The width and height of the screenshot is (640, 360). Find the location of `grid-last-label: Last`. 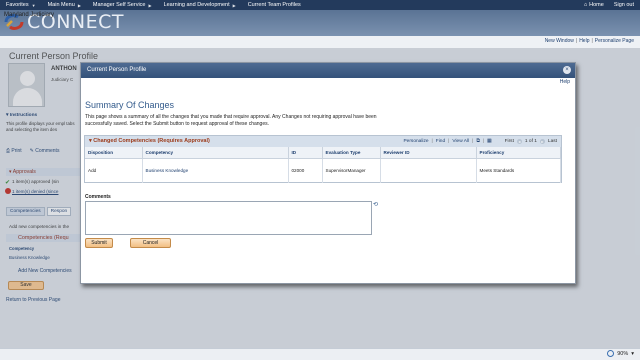

grid-last-label: Last is located at coordinates (552, 141).